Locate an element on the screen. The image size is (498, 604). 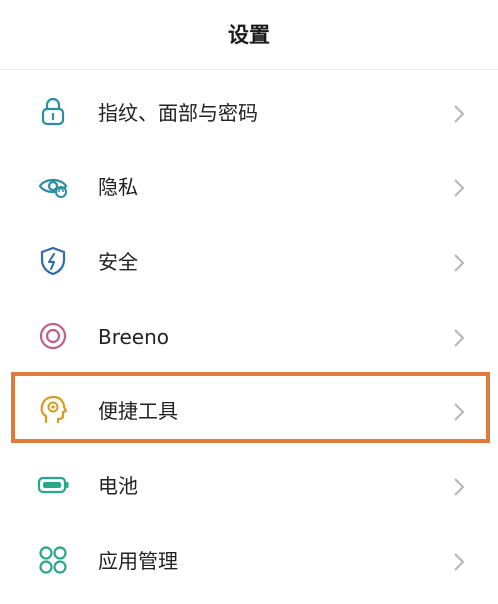
security-shield-icon is located at coordinates (53, 261).